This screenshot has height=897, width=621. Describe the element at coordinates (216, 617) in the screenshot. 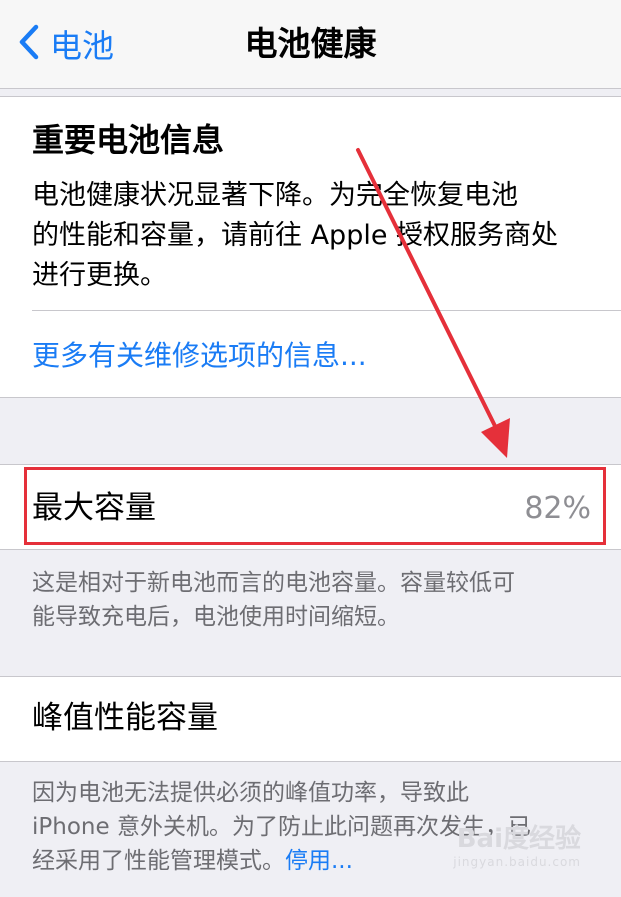

I see `max-capacity-footnote: 能导致充电后，电池使用时间缩短。` at that location.